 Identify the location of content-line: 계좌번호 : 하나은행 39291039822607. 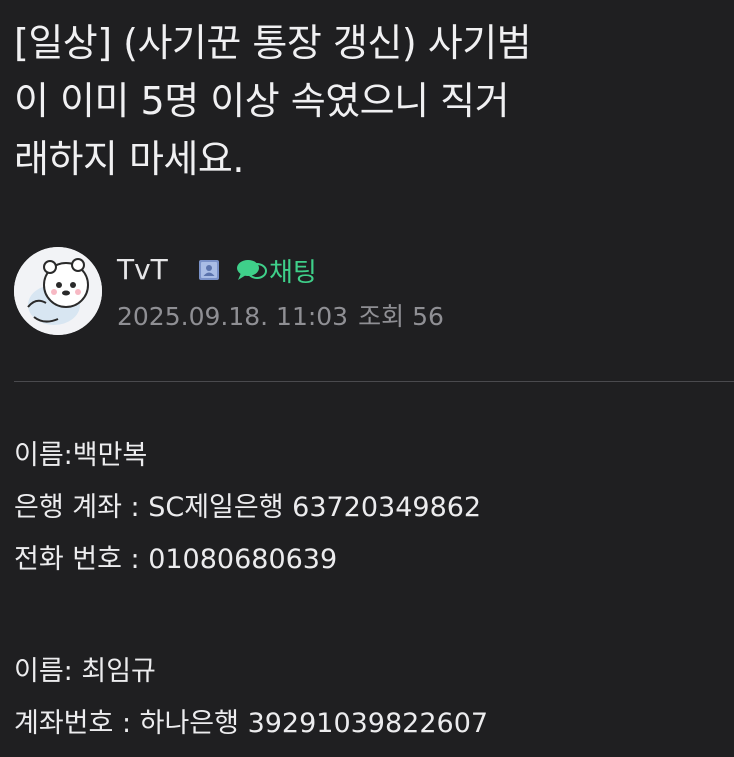
(251, 723).